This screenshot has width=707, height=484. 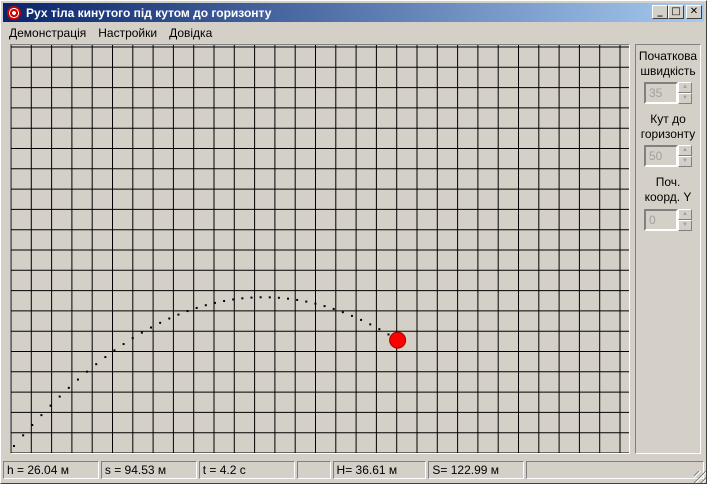 I want to click on velocity-up-arrow-icon: ▲, so click(x=685, y=87).